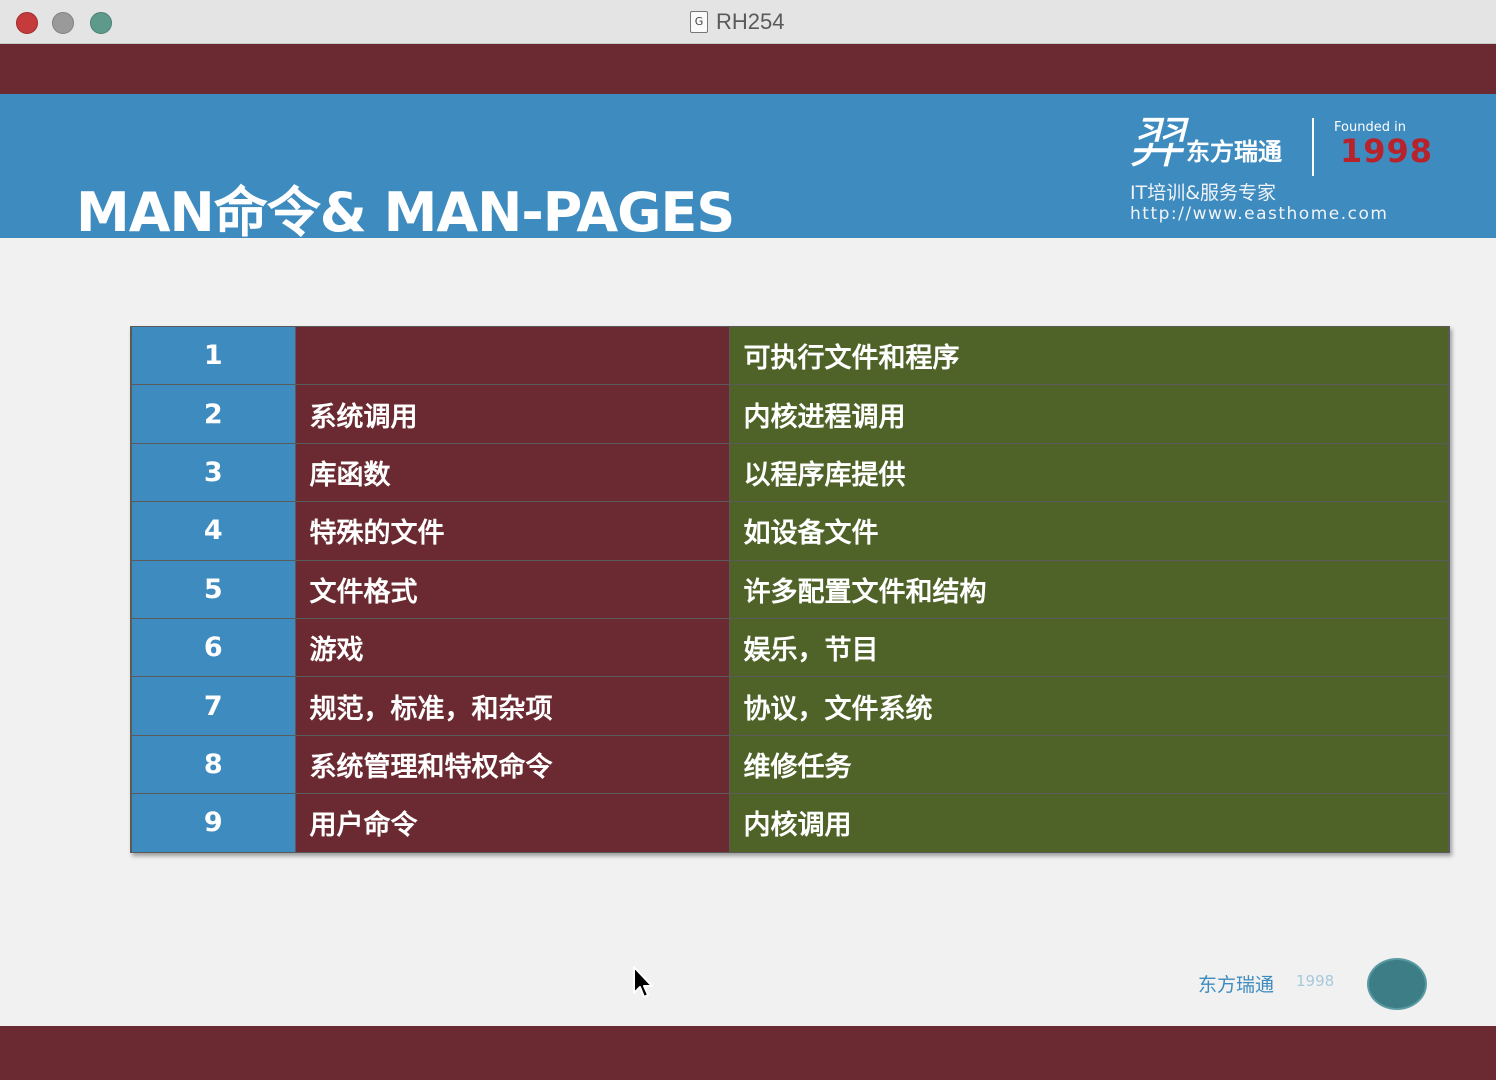 Image resolution: width=1496 pixels, height=1080 pixels. What do you see at coordinates (1259, 214) in the screenshot?
I see `logo-website: http://www.easthome.com` at bounding box center [1259, 214].